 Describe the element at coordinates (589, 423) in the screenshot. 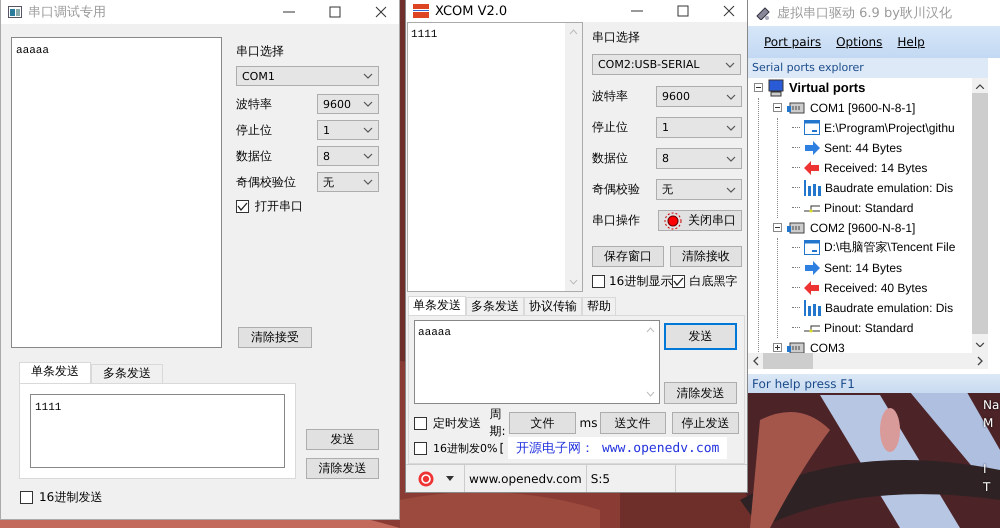

I see `unit-label: ms` at that location.